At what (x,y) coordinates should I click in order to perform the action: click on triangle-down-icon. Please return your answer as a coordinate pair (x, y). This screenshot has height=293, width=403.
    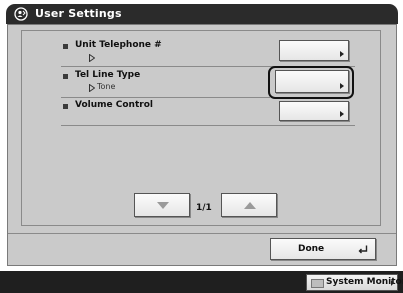
    Looking at the image, I should click on (163, 205).